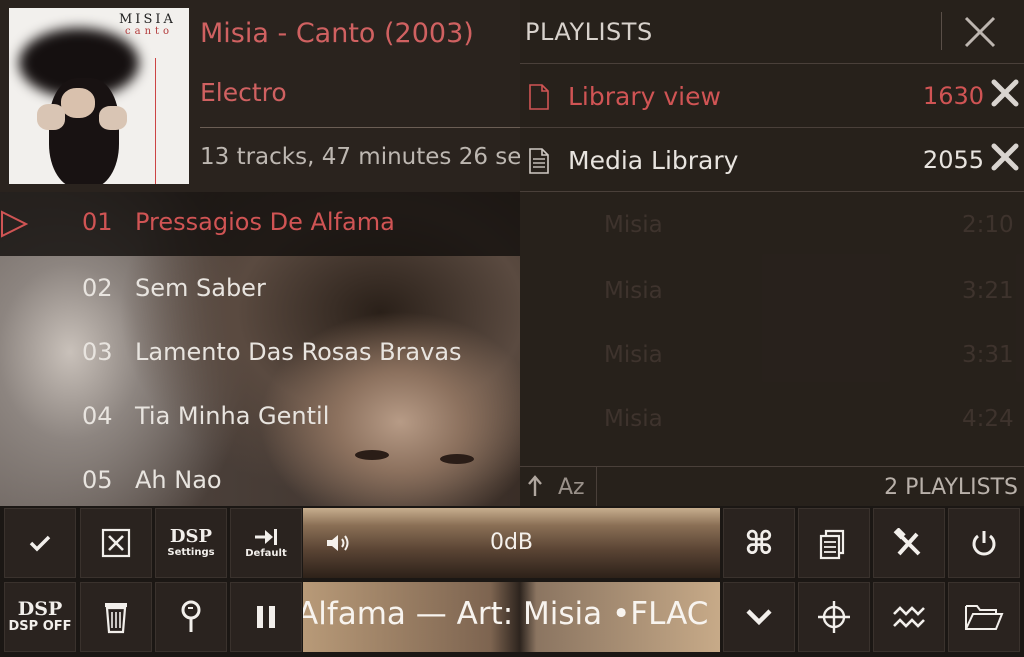 The image size is (1024, 657). I want to click on volume-slider: 0dB, so click(511, 543).